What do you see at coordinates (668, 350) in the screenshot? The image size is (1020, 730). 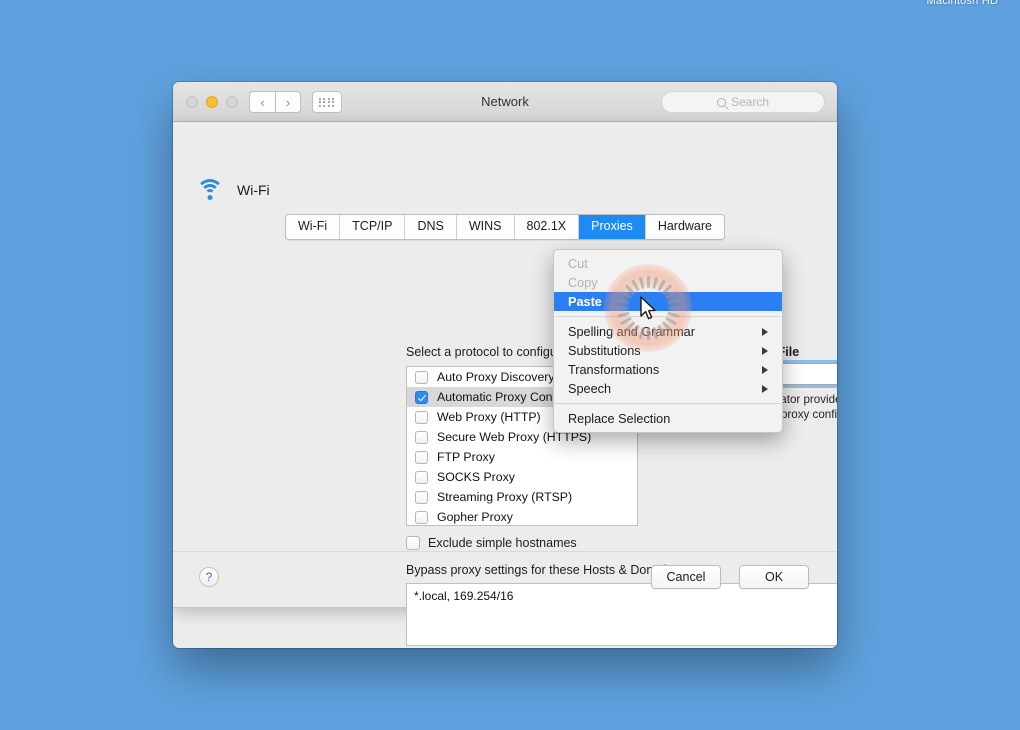 I see `menu-item-substitutions: Substitutions` at bounding box center [668, 350].